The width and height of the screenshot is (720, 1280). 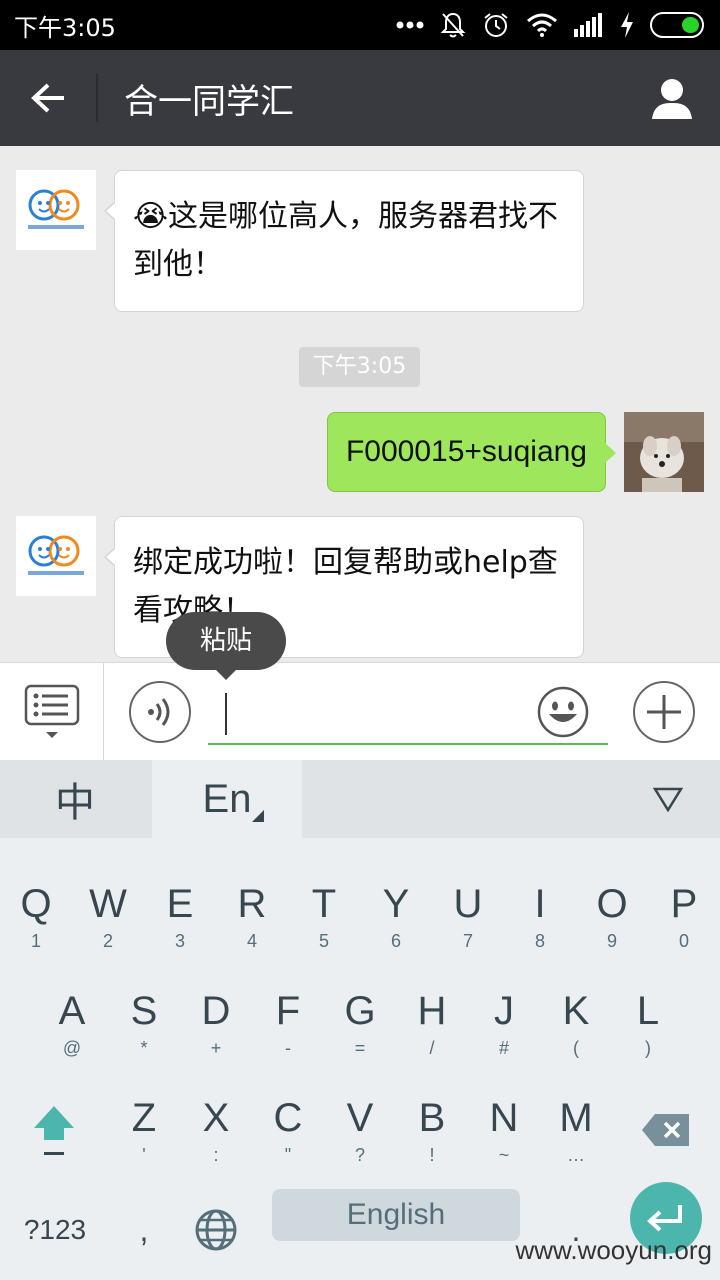 What do you see at coordinates (684, 910) in the screenshot?
I see `key-p: P0` at bounding box center [684, 910].